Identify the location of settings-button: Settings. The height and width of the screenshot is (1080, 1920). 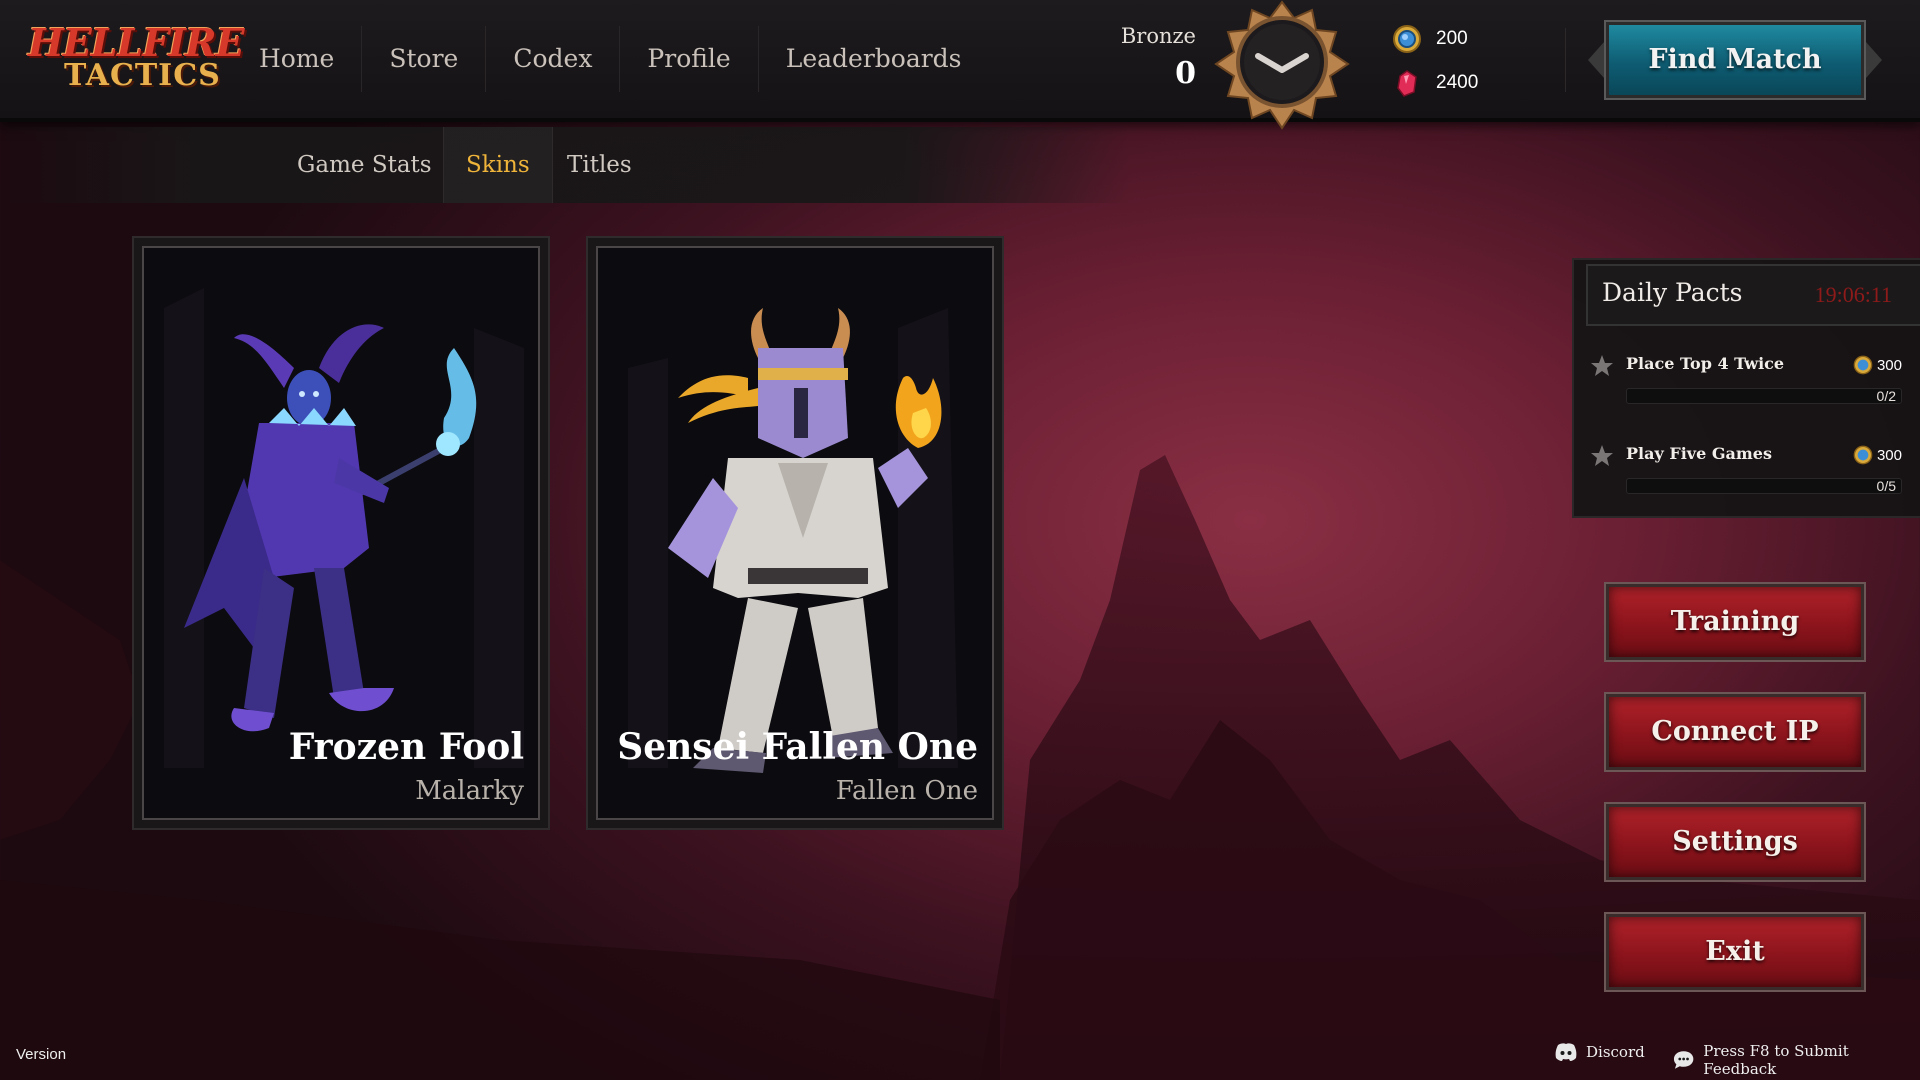
(1735, 842).